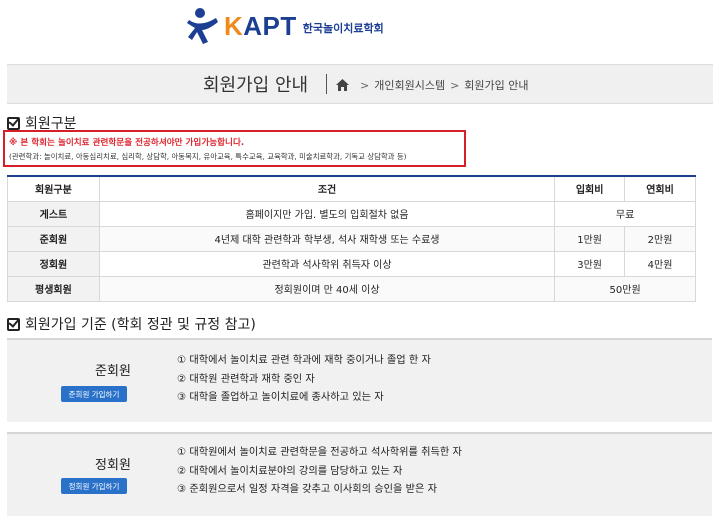 Image resolution: width=720 pixels, height=525 pixels. Describe the element at coordinates (260, 25) in the screenshot. I see `logo-wordmark: KAPT` at that location.